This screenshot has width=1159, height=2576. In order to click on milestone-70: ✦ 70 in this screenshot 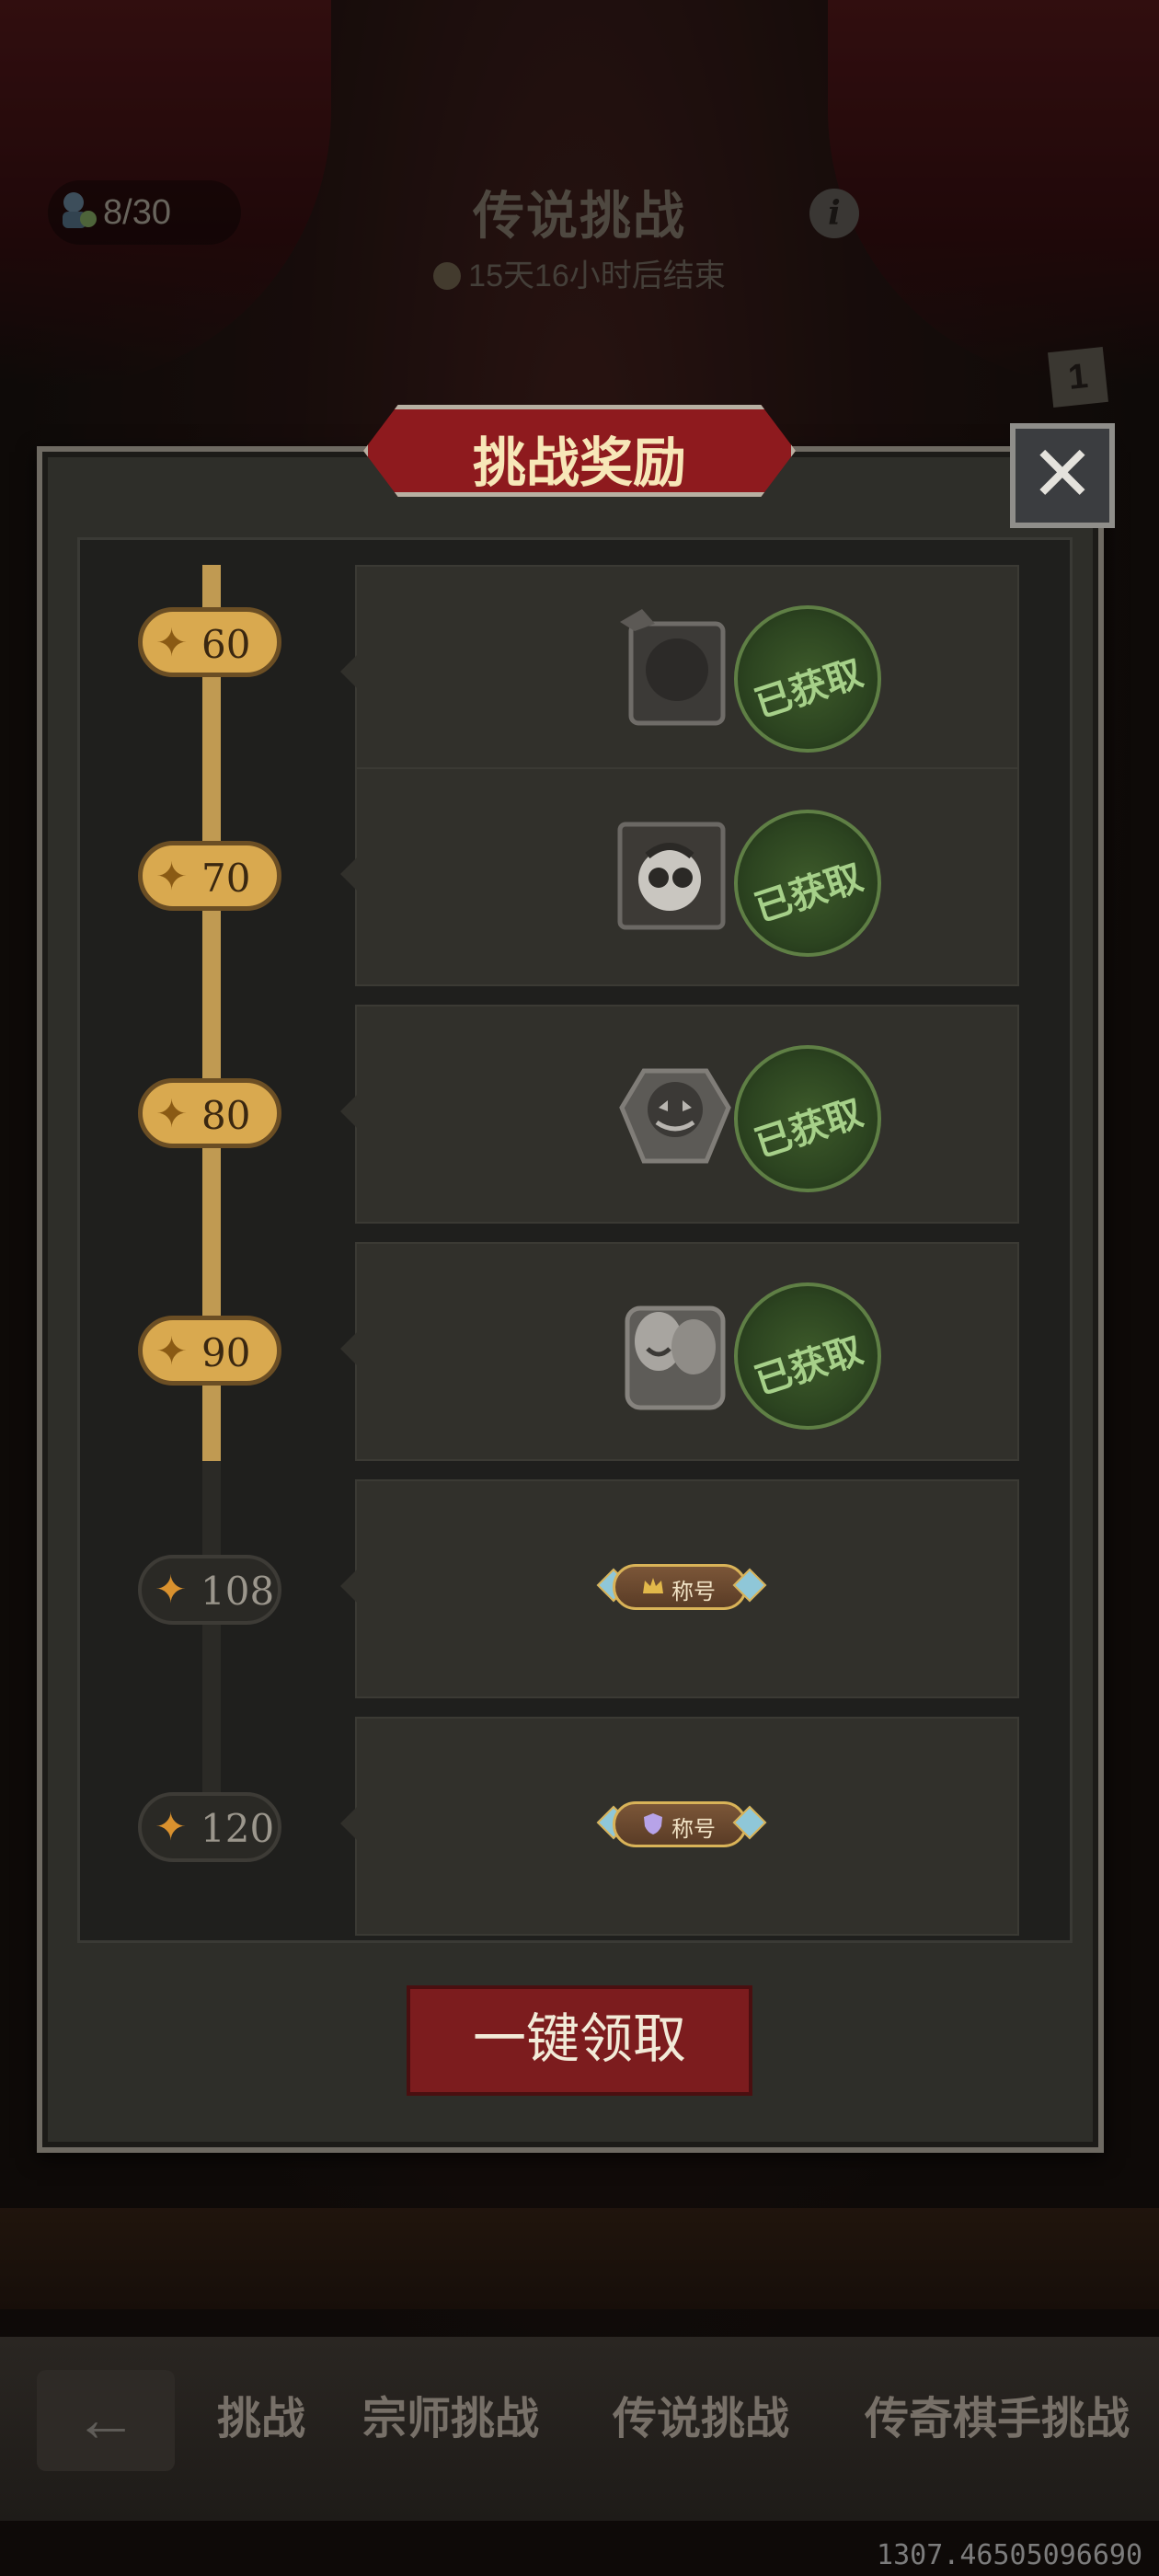, I will do `click(209, 876)`.